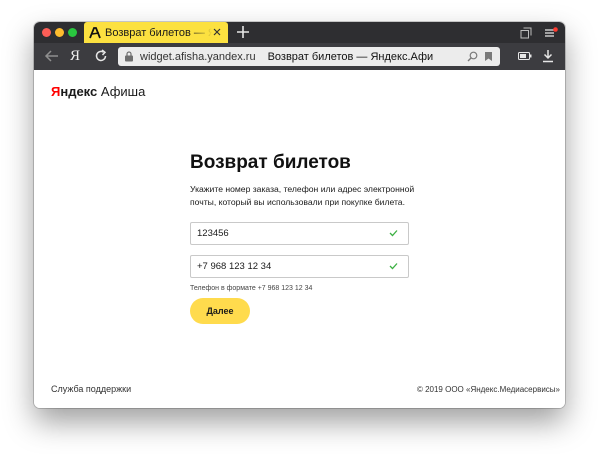 This screenshot has width=599, height=454. What do you see at coordinates (74, 91) in the screenshot?
I see `logo-yandex: Яндекс` at bounding box center [74, 91].